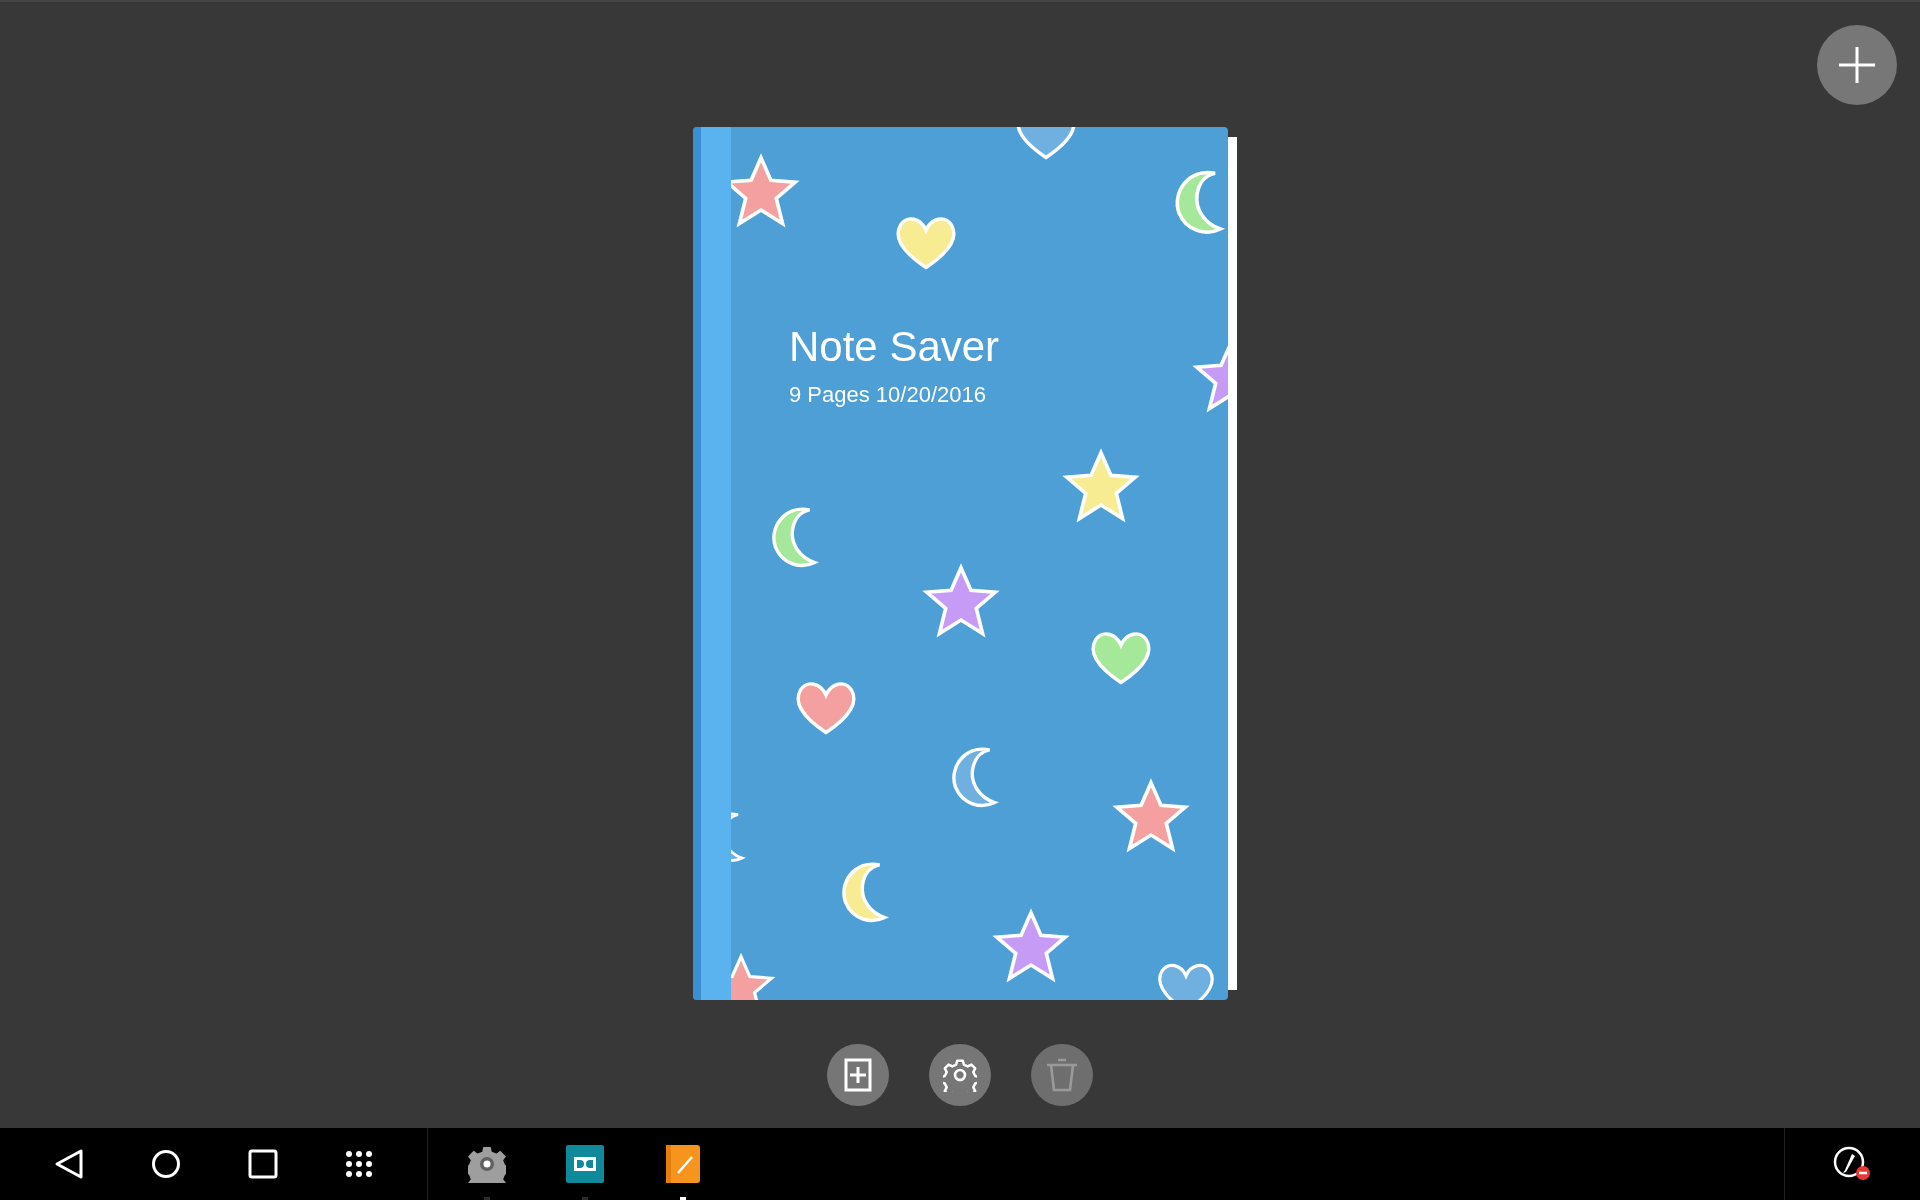  What do you see at coordinates (359, 1164) in the screenshot?
I see `app-grid-icon` at bounding box center [359, 1164].